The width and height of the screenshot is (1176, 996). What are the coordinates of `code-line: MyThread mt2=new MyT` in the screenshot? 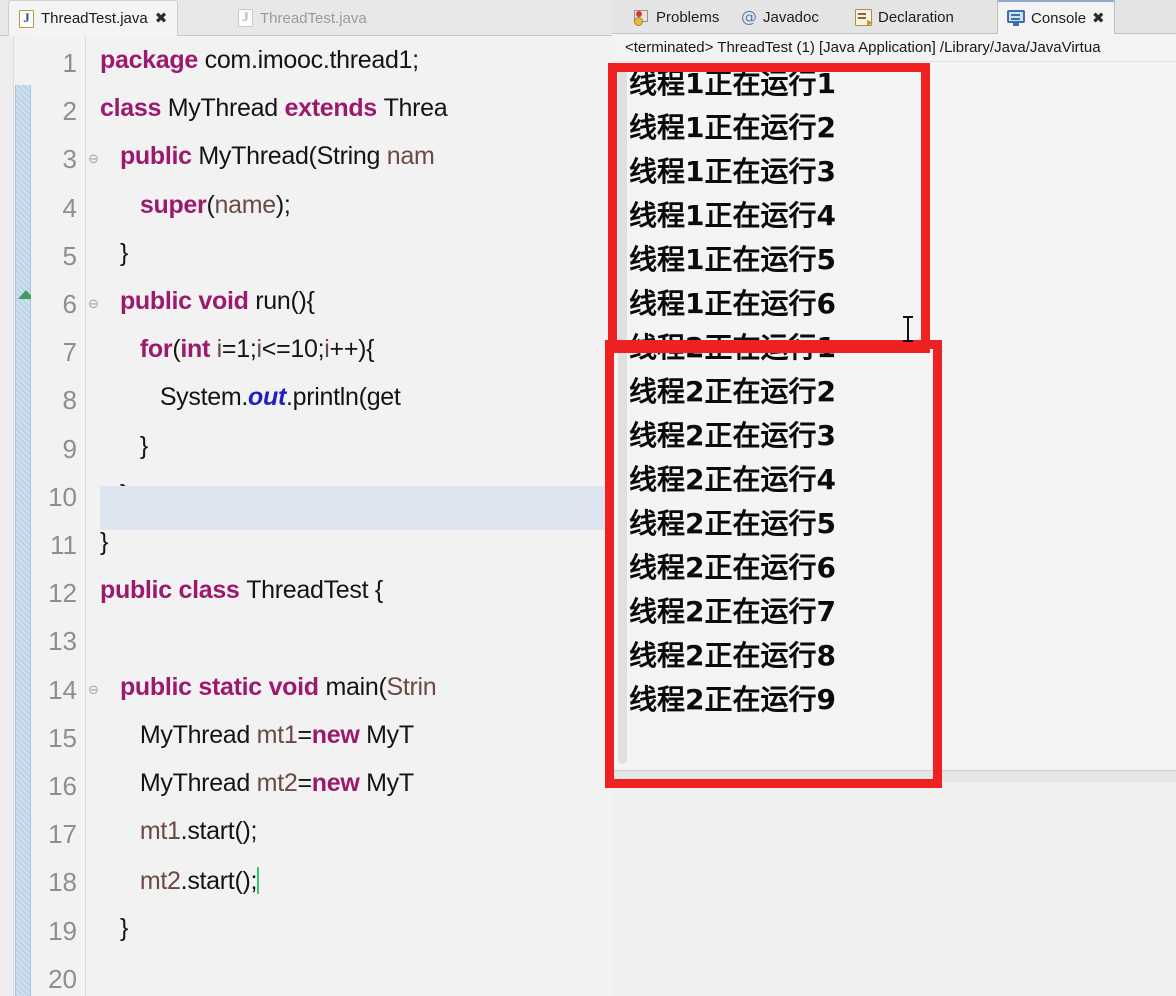 It's located at (257, 783).